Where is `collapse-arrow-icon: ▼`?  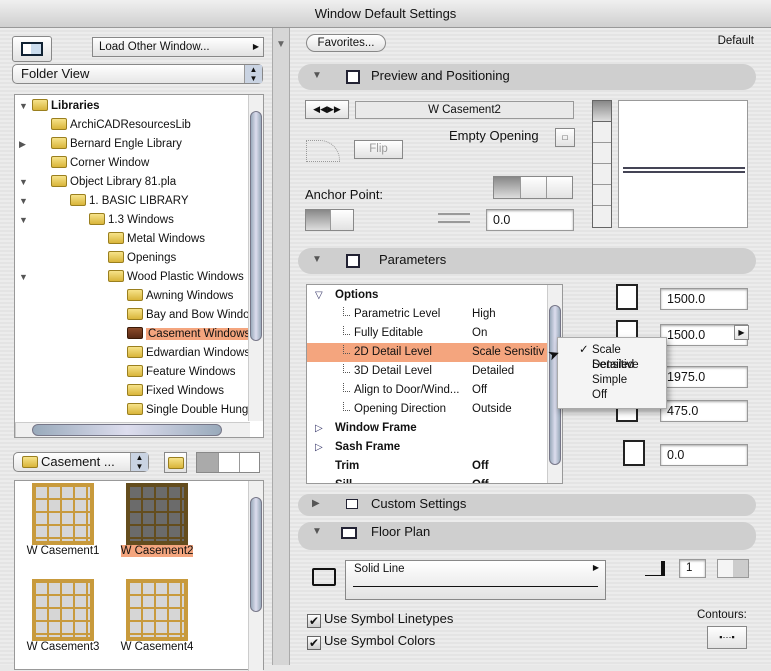
collapse-arrow-icon: ▼ is located at coordinates (281, 44).